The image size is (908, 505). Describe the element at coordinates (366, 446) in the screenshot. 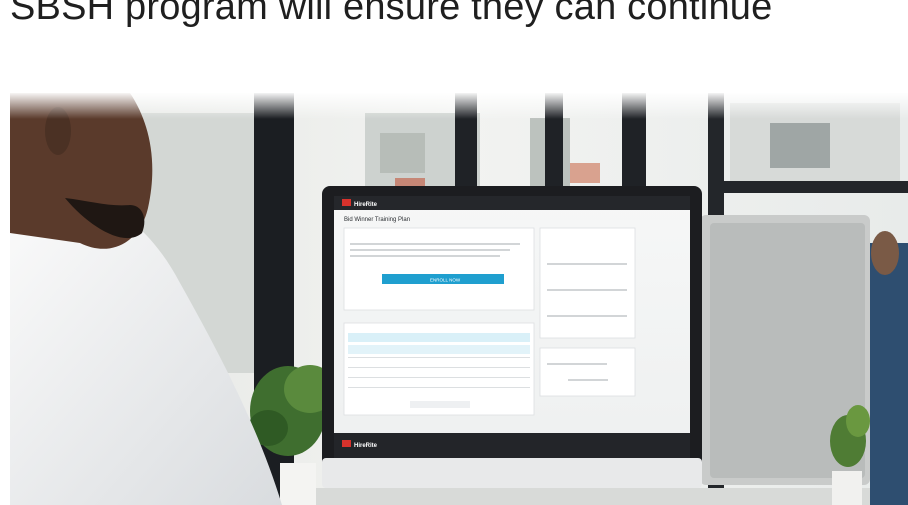

I see `screen-brand-bottom: HireRite` at that location.